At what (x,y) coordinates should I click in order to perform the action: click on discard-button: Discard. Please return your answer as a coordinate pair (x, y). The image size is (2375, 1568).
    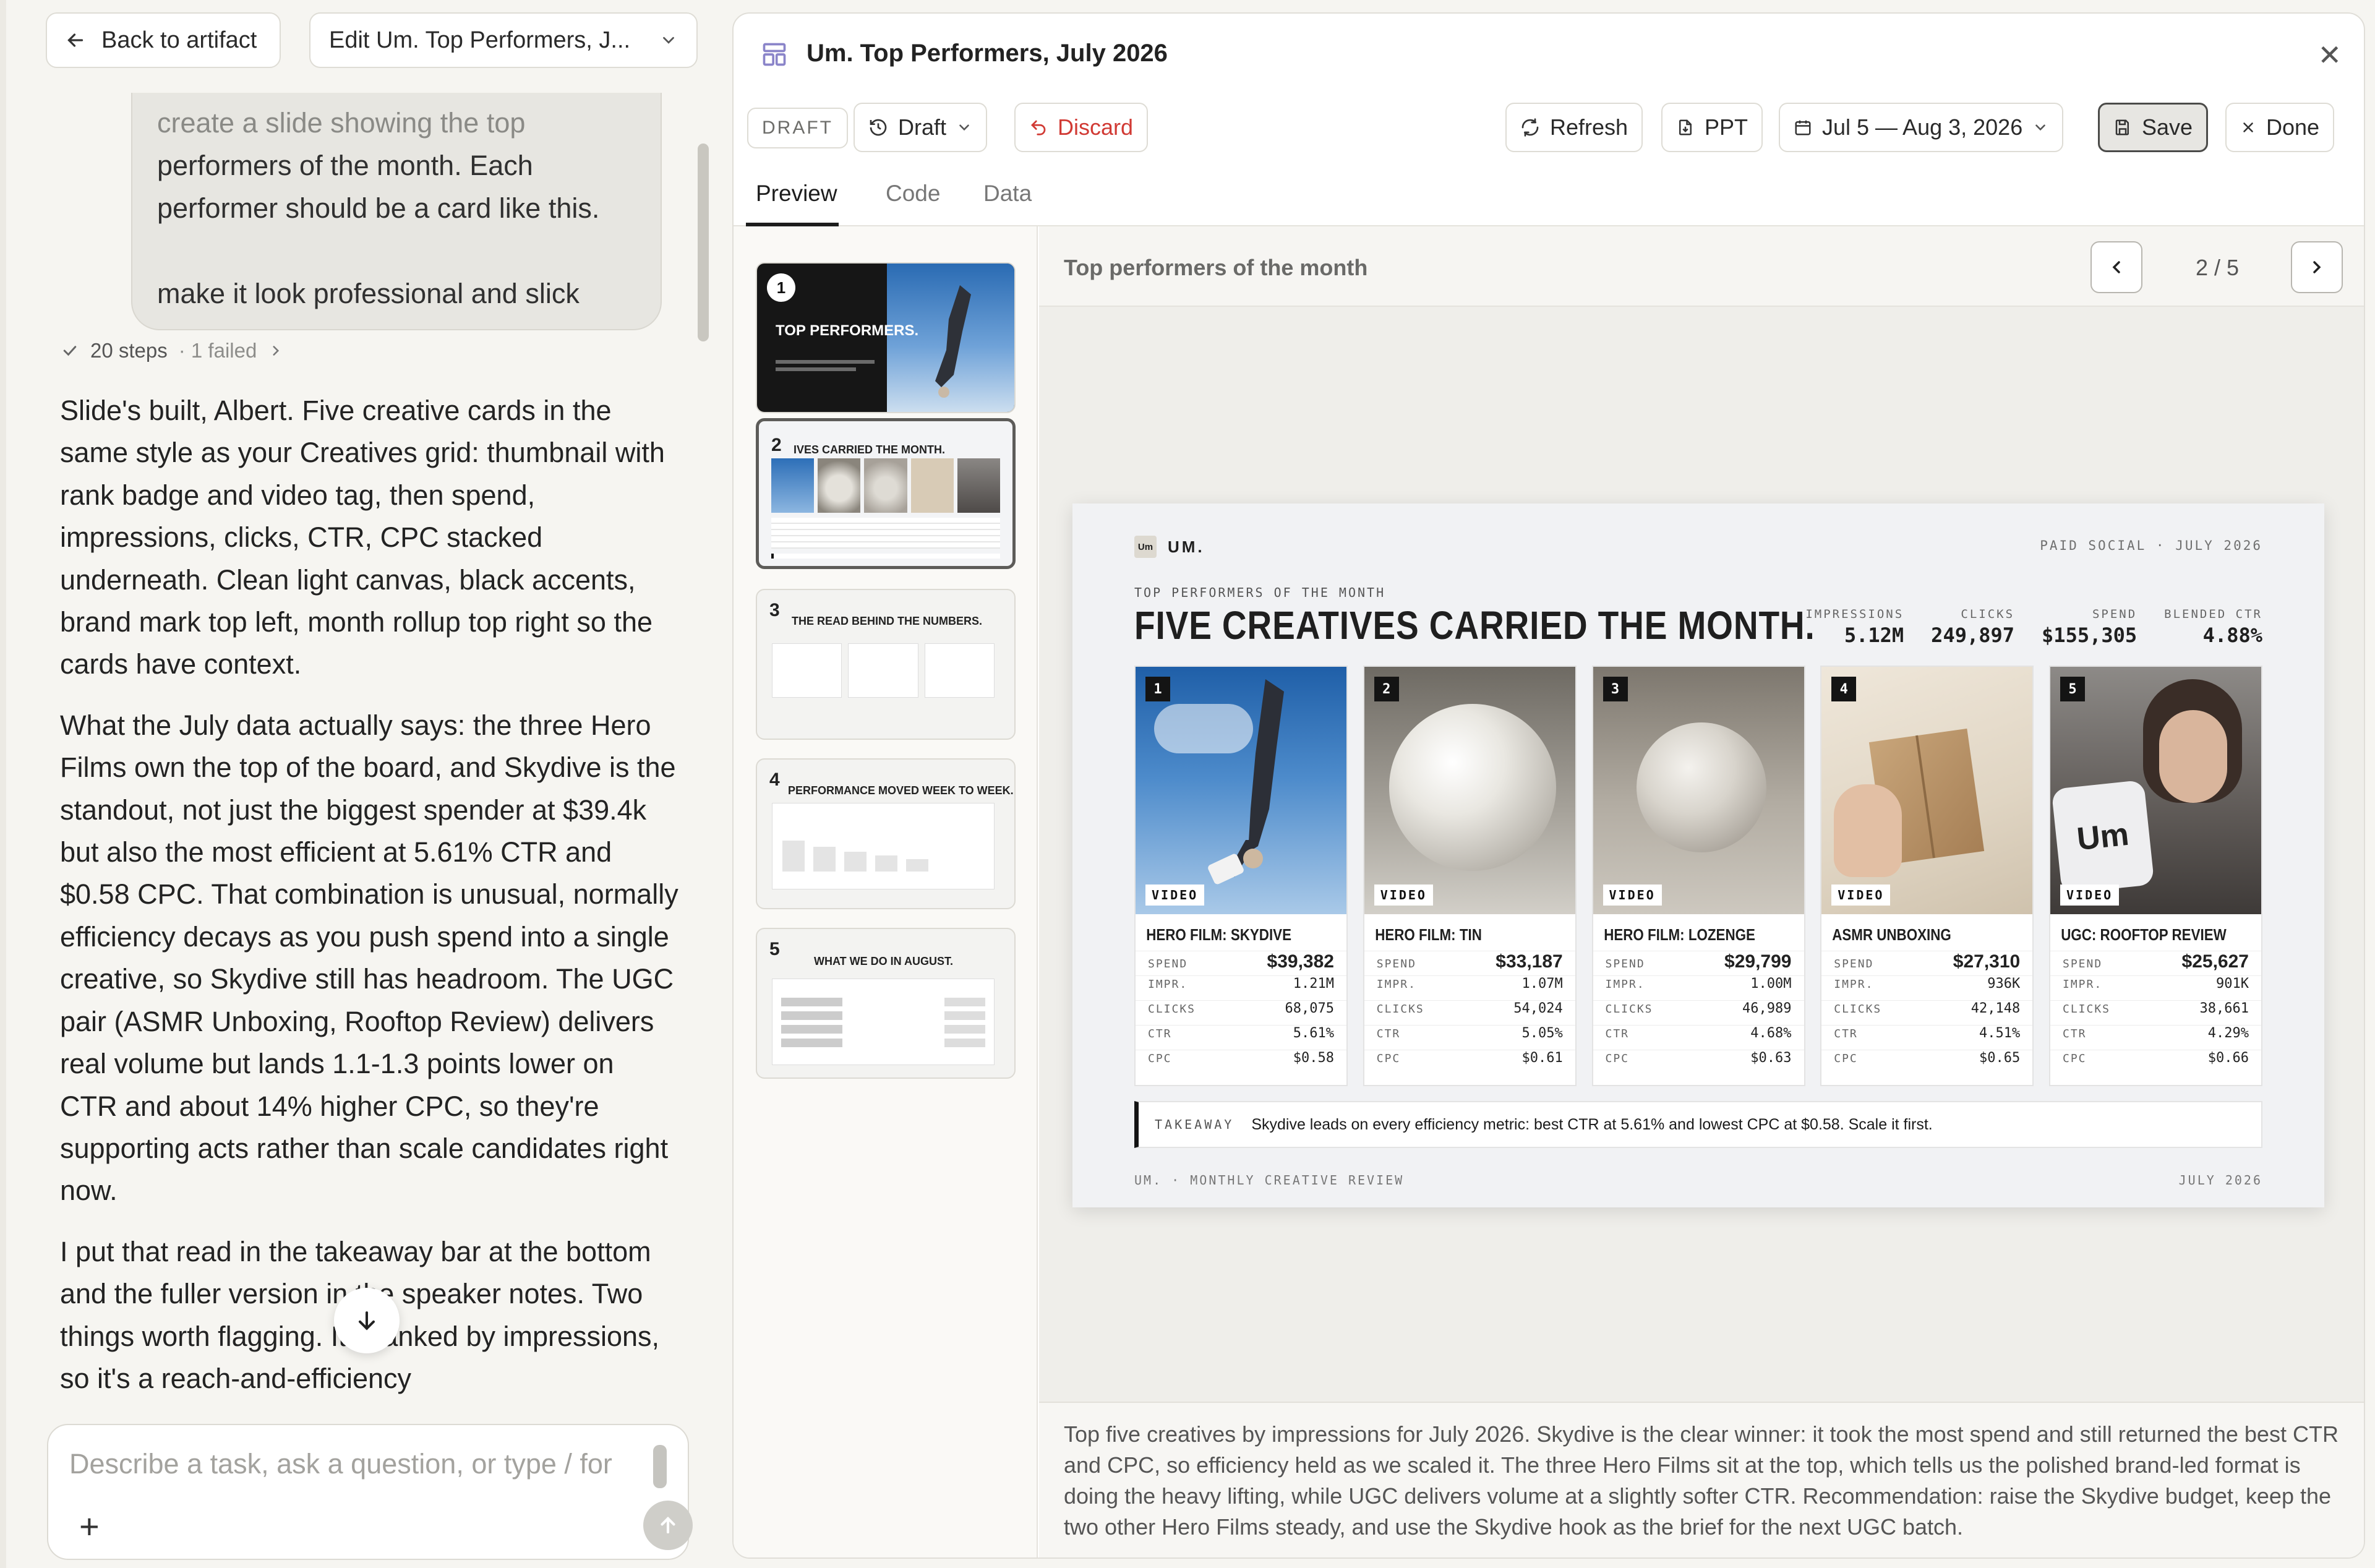
    Looking at the image, I should click on (1081, 127).